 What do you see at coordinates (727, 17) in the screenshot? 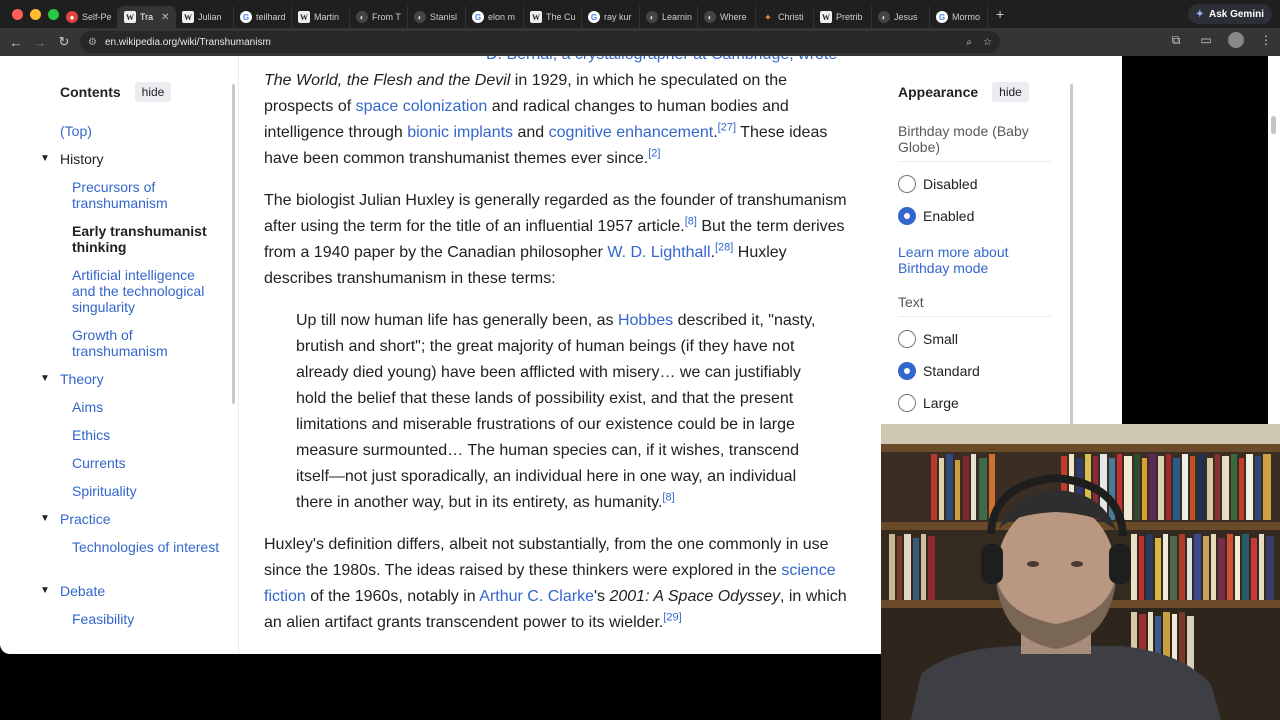
I see `browser-tab: ◐ Where` at bounding box center [727, 17].